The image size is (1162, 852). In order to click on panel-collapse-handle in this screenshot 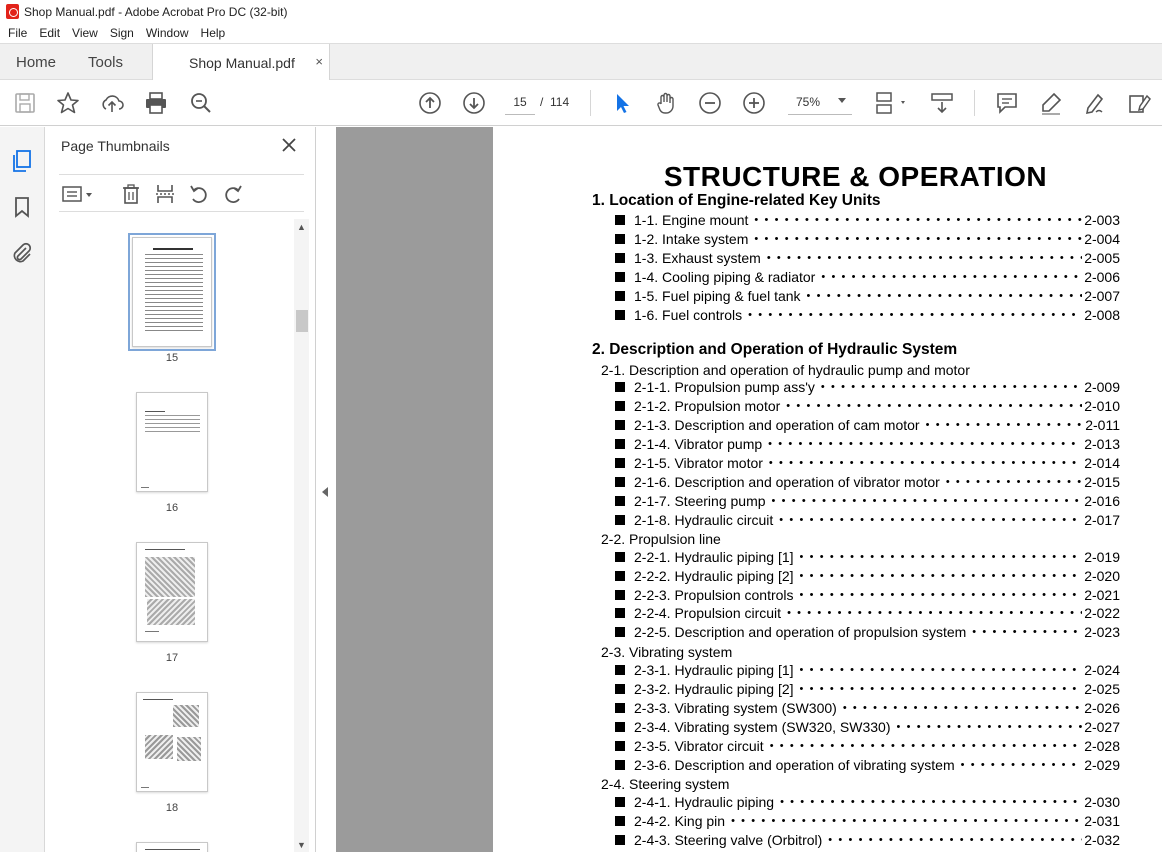, I will do `click(326, 489)`.